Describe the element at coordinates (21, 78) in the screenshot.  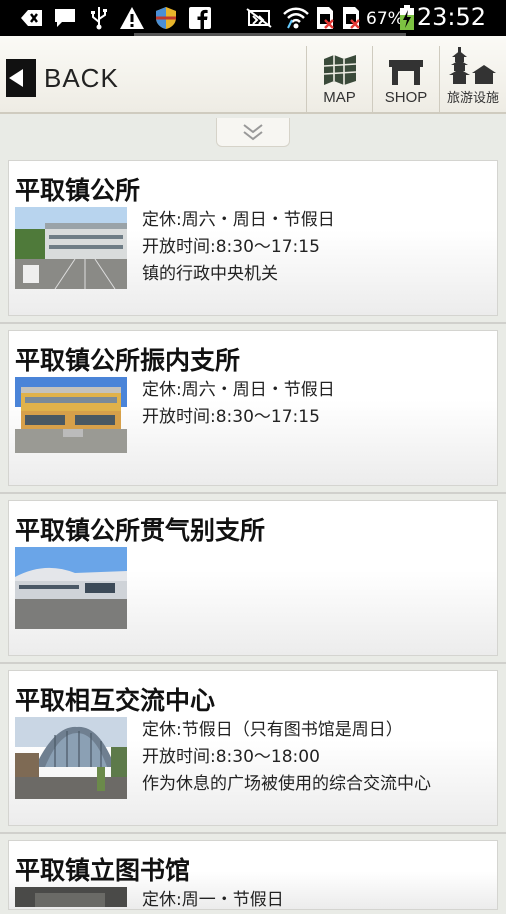
I see `back-arrow-icon` at that location.